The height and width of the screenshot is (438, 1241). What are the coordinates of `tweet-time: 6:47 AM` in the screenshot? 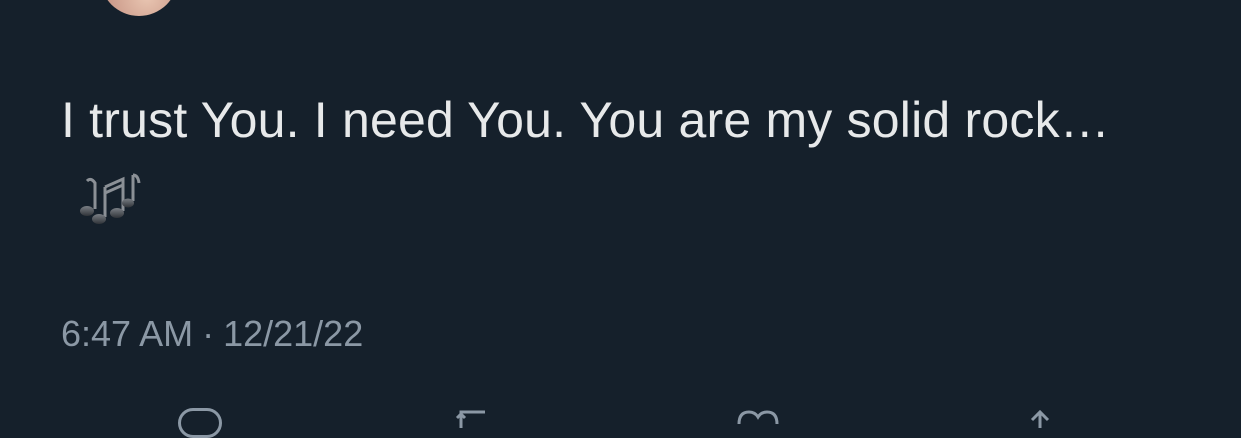 It's located at (127, 333).